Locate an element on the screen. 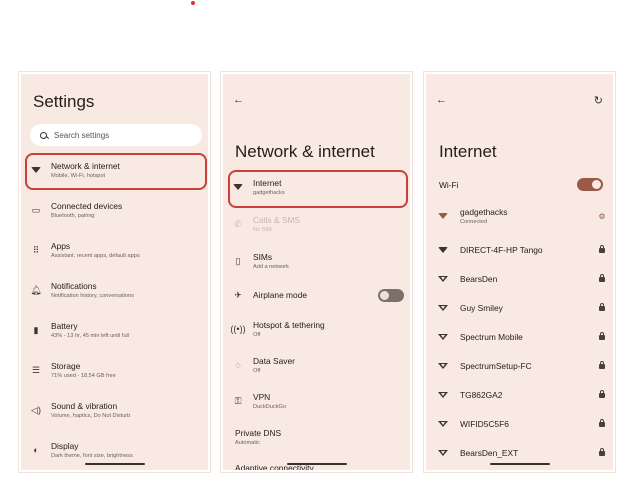 This screenshot has width=633, height=489. red-dot-marker is located at coordinates (193, 3).